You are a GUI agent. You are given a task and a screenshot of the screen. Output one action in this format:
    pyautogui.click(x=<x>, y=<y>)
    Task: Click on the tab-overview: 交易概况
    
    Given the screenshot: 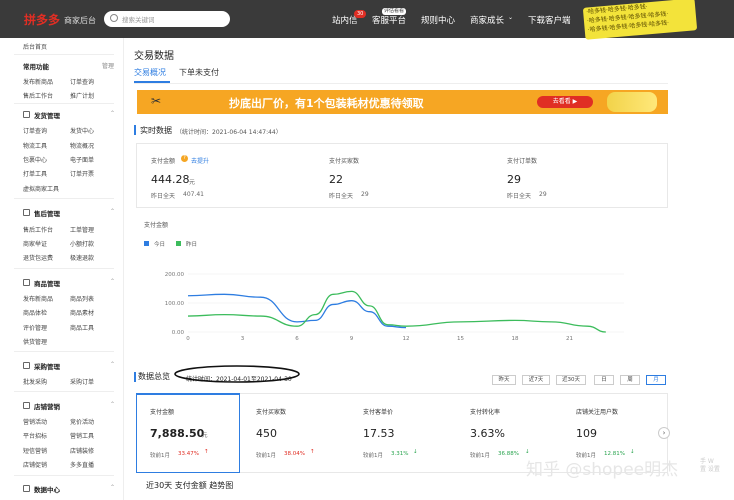 What is the action you would take?
    pyautogui.click(x=150, y=72)
    